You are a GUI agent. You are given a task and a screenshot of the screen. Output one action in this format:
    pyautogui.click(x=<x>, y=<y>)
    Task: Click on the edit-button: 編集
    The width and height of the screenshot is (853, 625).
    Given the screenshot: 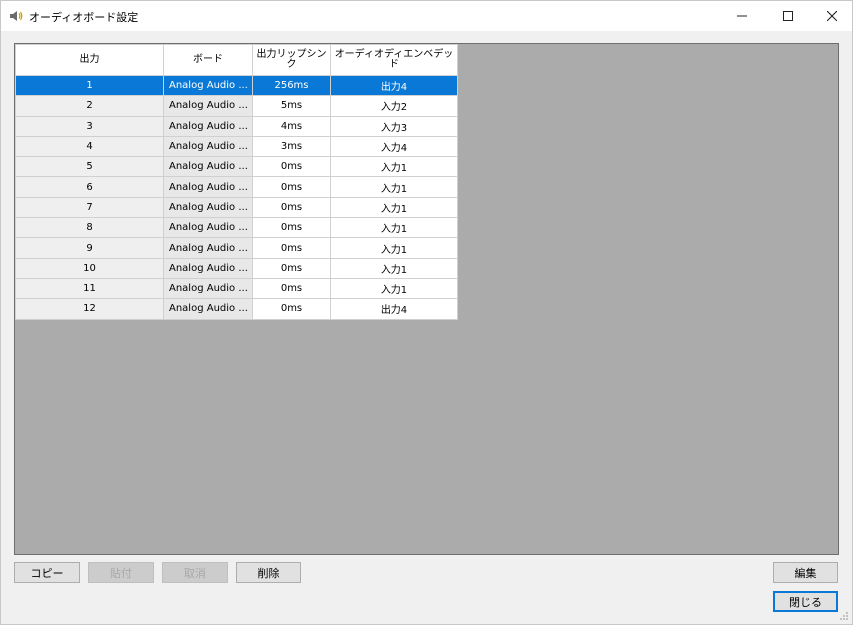 What is the action you would take?
    pyautogui.click(x=805, y=572)
    